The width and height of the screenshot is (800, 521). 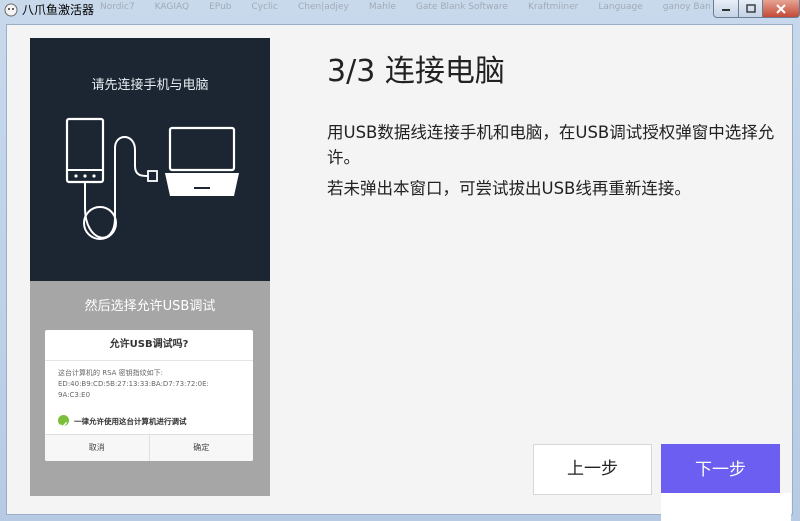 I want to click on dialog-body-line: 这台计算机的 RSA 密钥指纹如下:, so click(x=111, y=373).